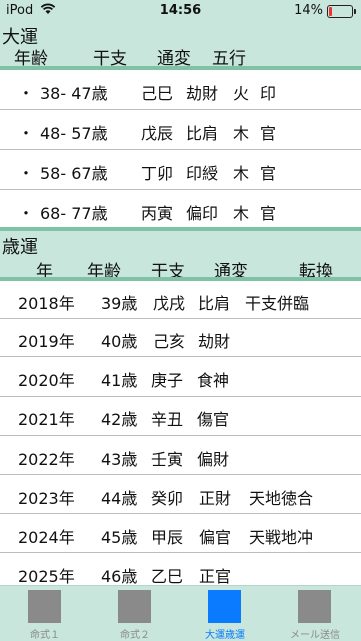 This screenshot has height=641, width=361. I want to click on saiun-row: 2024年 45歳 甲辰 偏官 天戦地冲, so click(180, 533).